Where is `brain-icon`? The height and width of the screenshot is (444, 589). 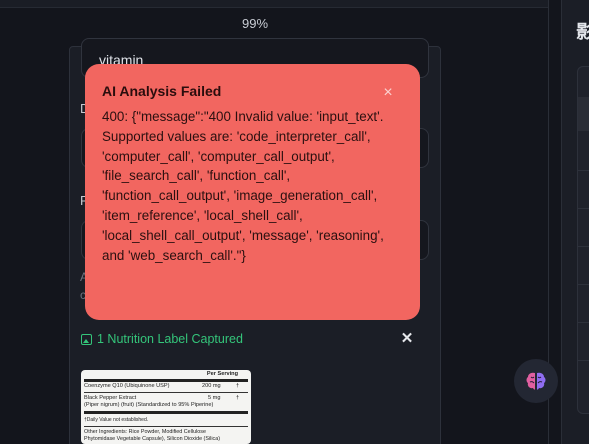 brain-icon is located at coordinates (536, 381).